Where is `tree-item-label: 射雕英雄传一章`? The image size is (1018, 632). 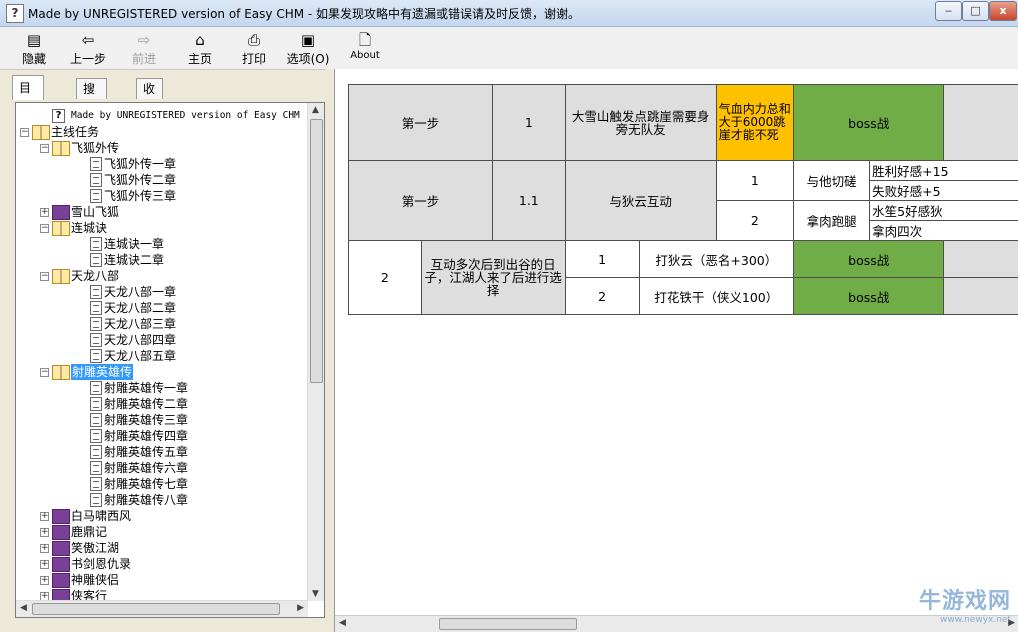
tree-item-label: 射雕英雄传一章 is located at coordinates (146, 388).